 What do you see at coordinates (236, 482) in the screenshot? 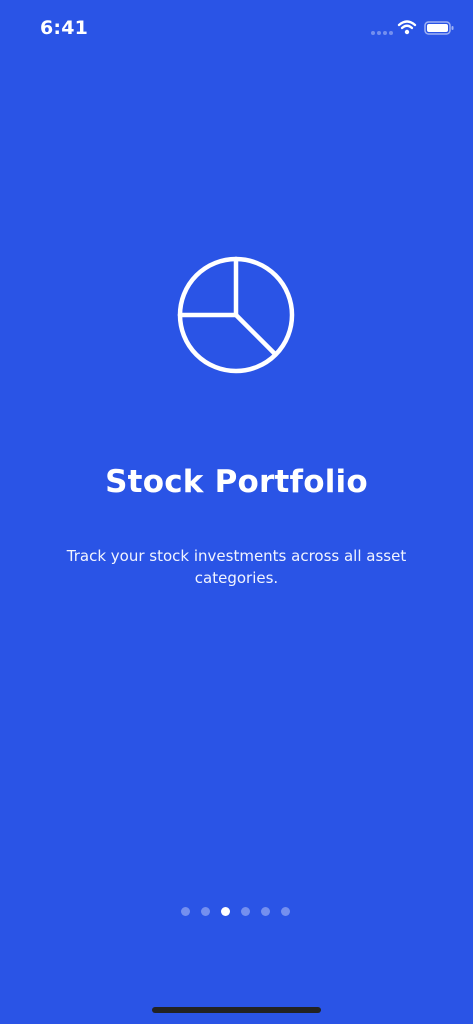
I see `onboarding-title: Stock Portfolio` at bounding box center [236, 482].